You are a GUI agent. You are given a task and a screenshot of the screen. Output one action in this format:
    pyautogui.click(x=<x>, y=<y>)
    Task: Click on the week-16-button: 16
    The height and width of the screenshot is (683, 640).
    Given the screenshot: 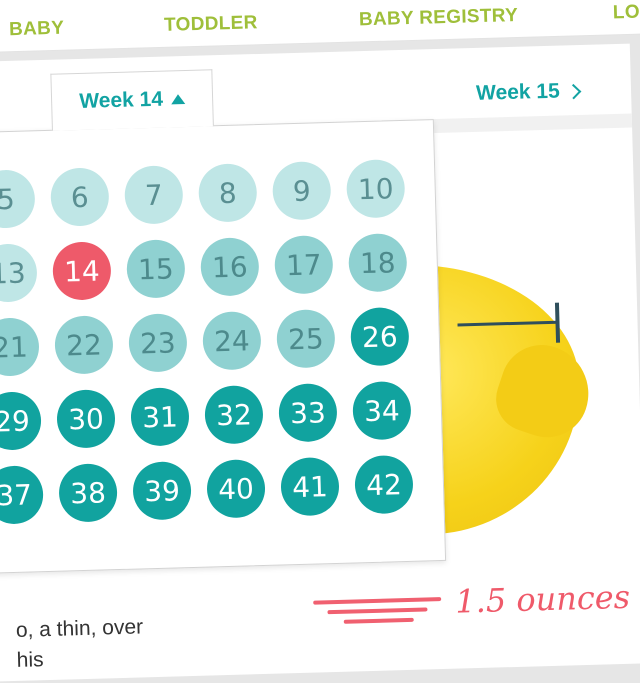 What is the action you would take?
    pyautogui.click(x=230, y=267)
    